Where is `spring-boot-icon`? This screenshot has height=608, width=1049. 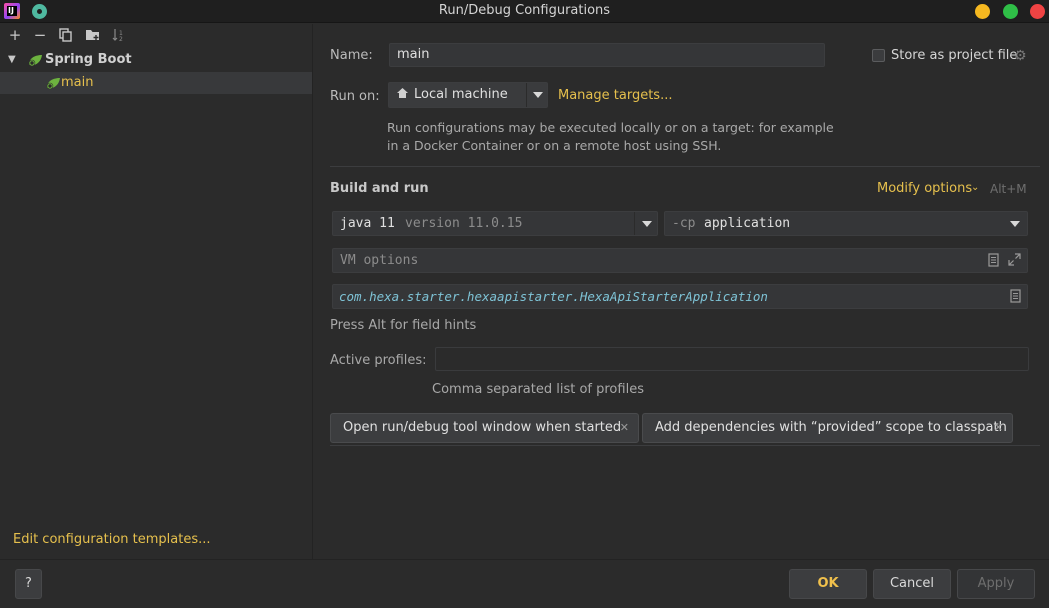 spring-boot-icon is located at coordinates (34, 60).